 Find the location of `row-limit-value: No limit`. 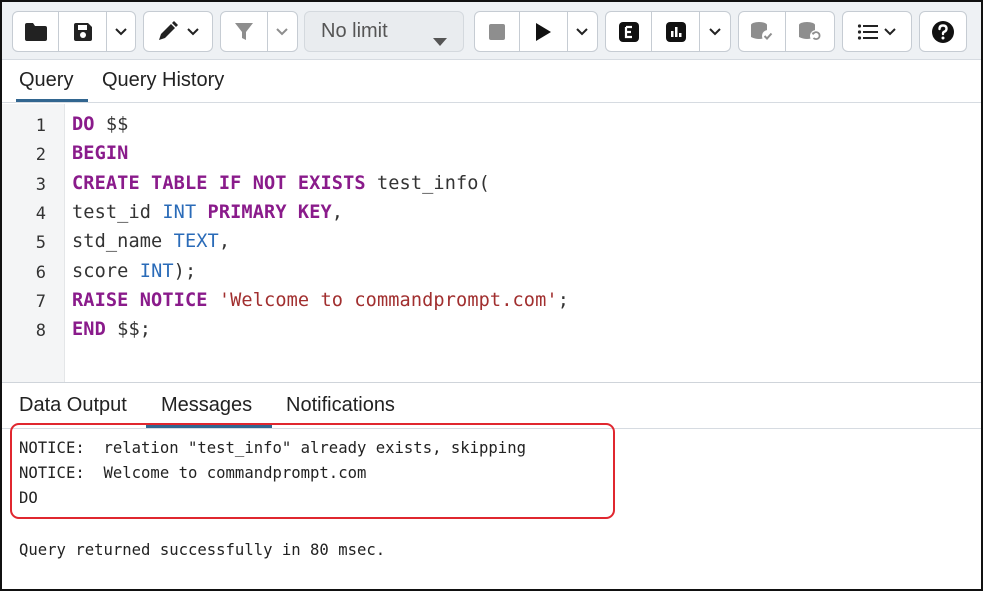

row-limit-value: No limit is located at coordinates (354, 31).